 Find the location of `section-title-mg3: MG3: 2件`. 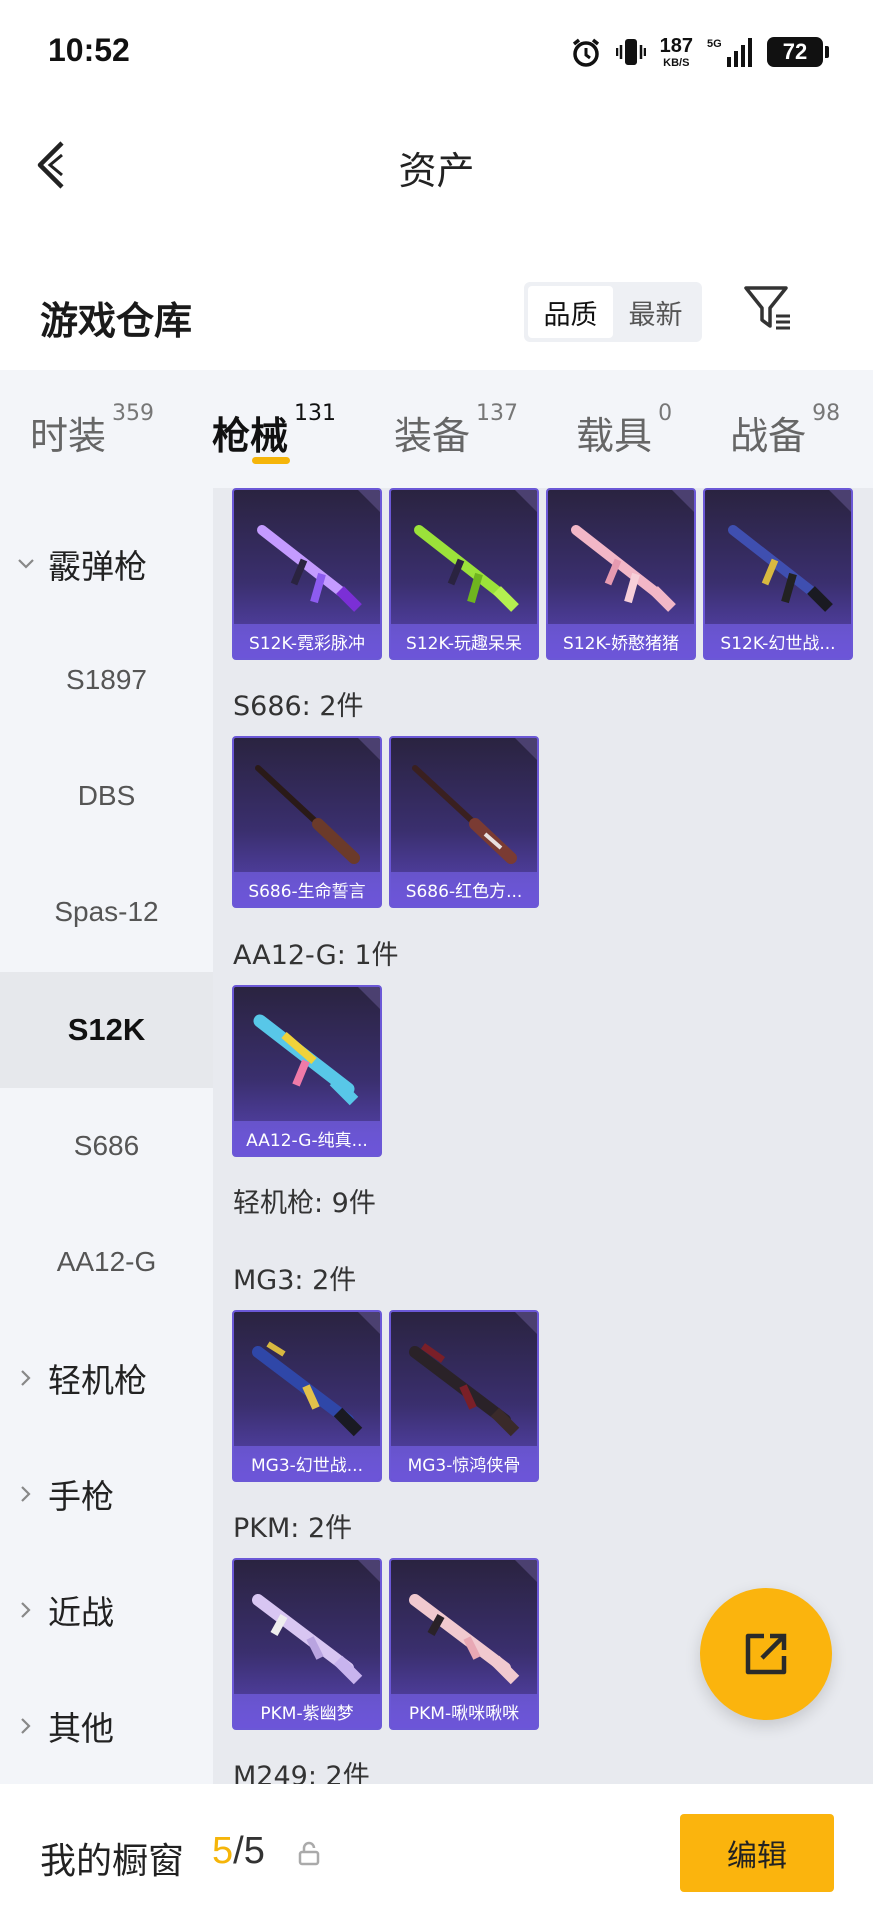

section-title-mg3: MG3: 2件 is located at coordinates (295, 1280).